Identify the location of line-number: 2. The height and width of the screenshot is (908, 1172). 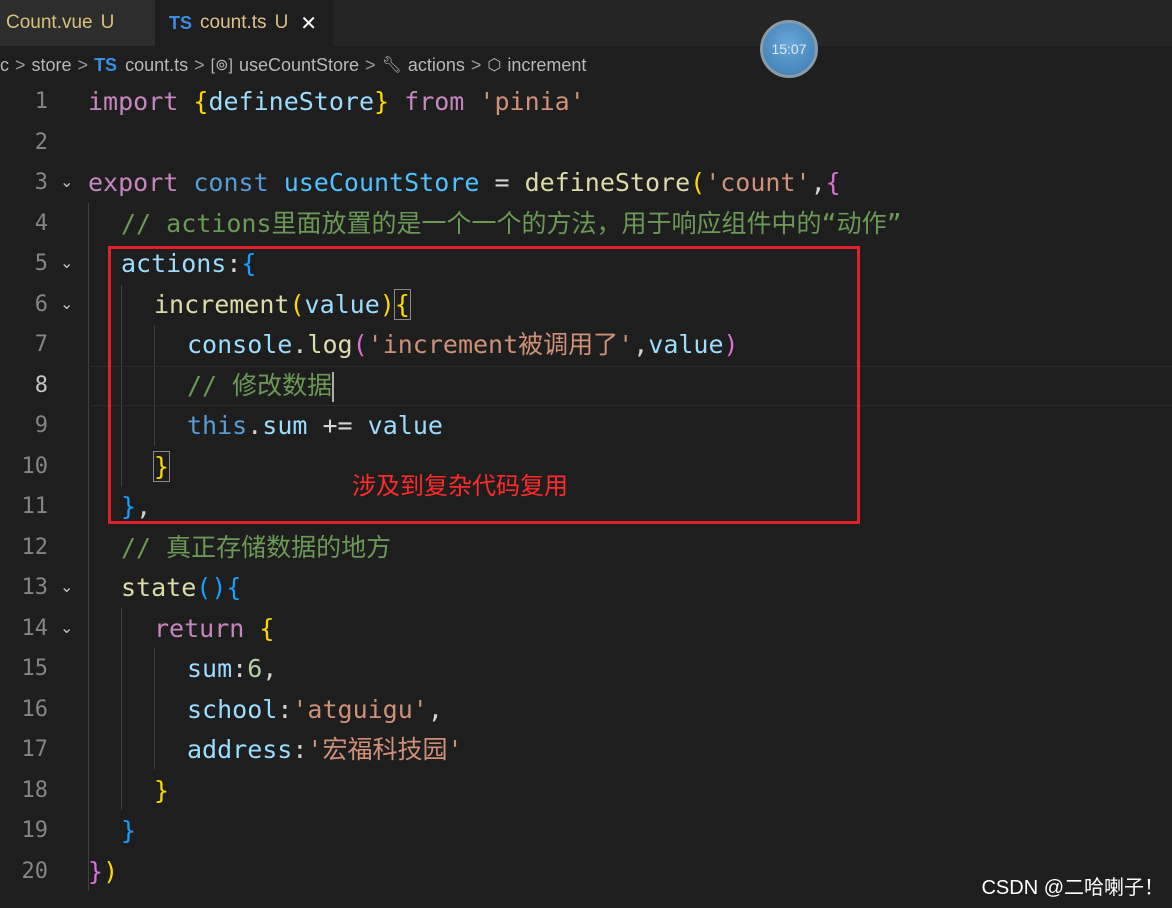
(41, 142).